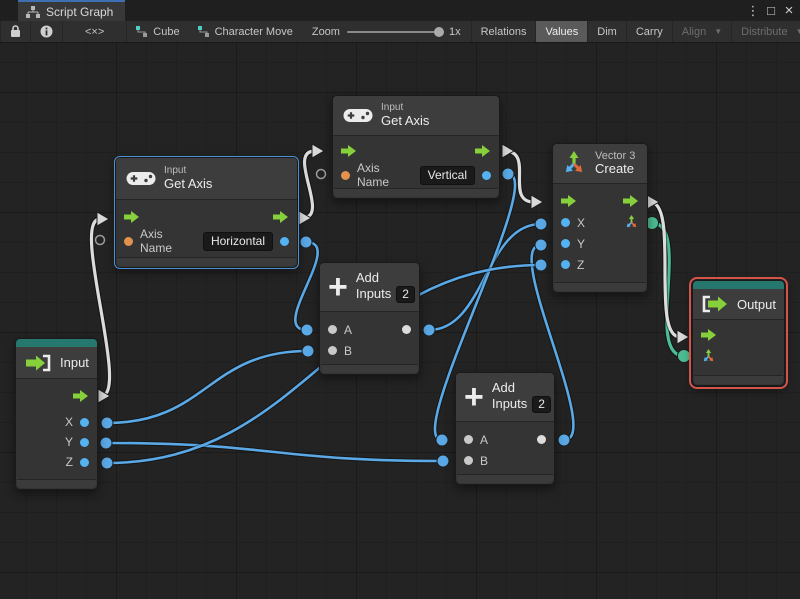 This screenshot has width=800, height=599. Describe the element at coordinates (308, 184) in the screenshot. I see `wire-getaxis-horizontal-ctrl-to-getaxis-vertical` at that location.